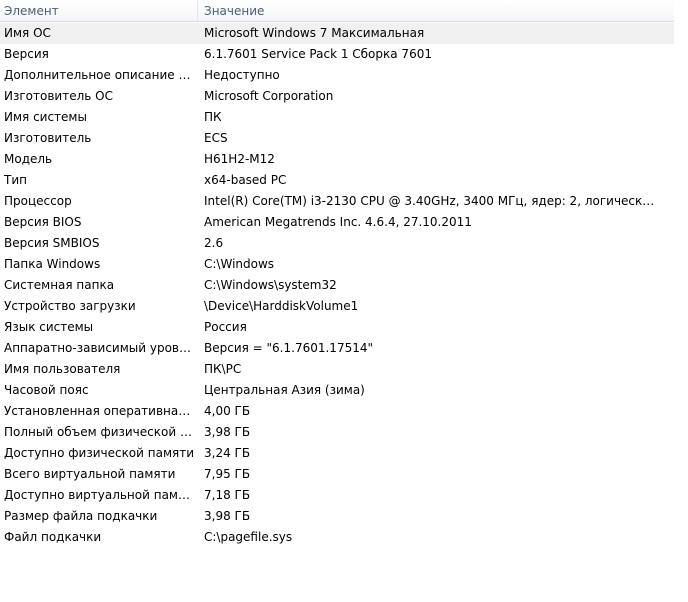 The height and width of the screenshot is (602, 688). I want to click on row-element-name: Доступно физической памяти, so click(99, 453).